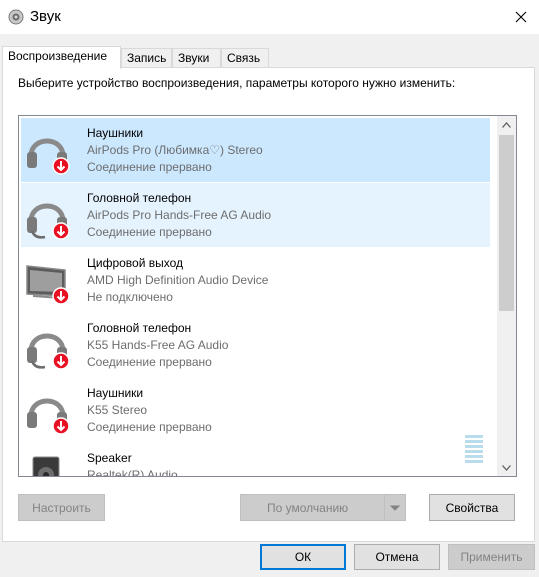  Describe the element at coordinates (135, 263) in the screenshot. I see `device-name: Цифровой выход` at that location.